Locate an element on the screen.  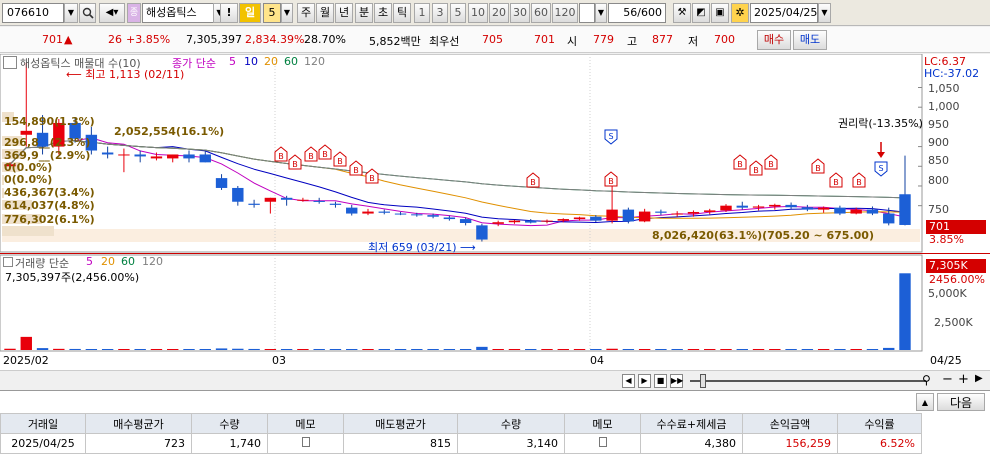
period-dropdown: ▼ is located at coordinates (287, 13).